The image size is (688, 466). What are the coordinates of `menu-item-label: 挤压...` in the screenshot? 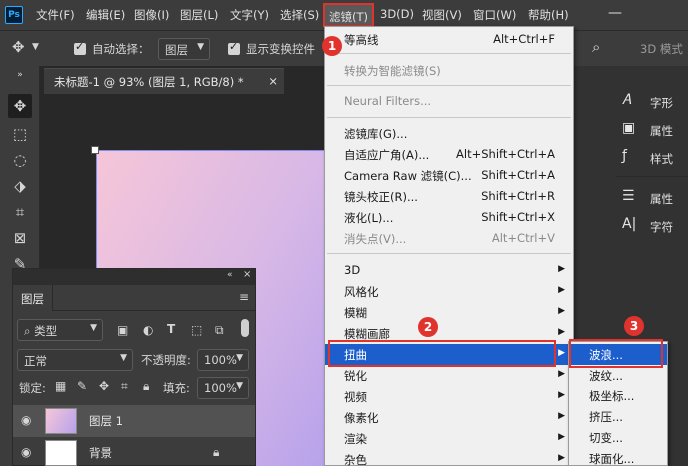 It's located at (606, 417).